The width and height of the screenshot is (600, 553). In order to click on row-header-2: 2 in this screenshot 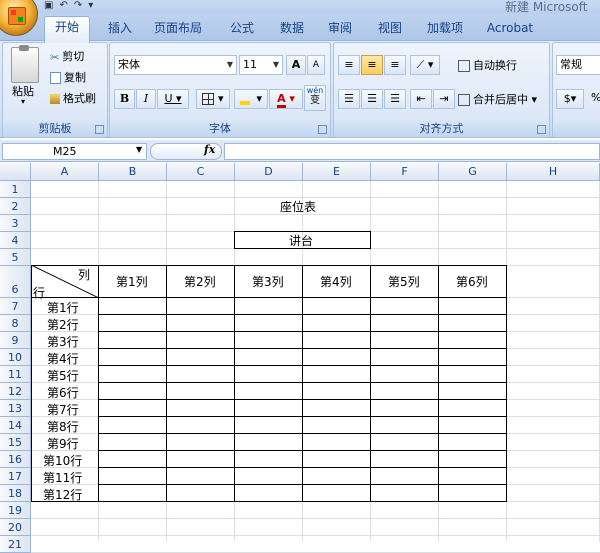, I will do `click(15, 206)`.